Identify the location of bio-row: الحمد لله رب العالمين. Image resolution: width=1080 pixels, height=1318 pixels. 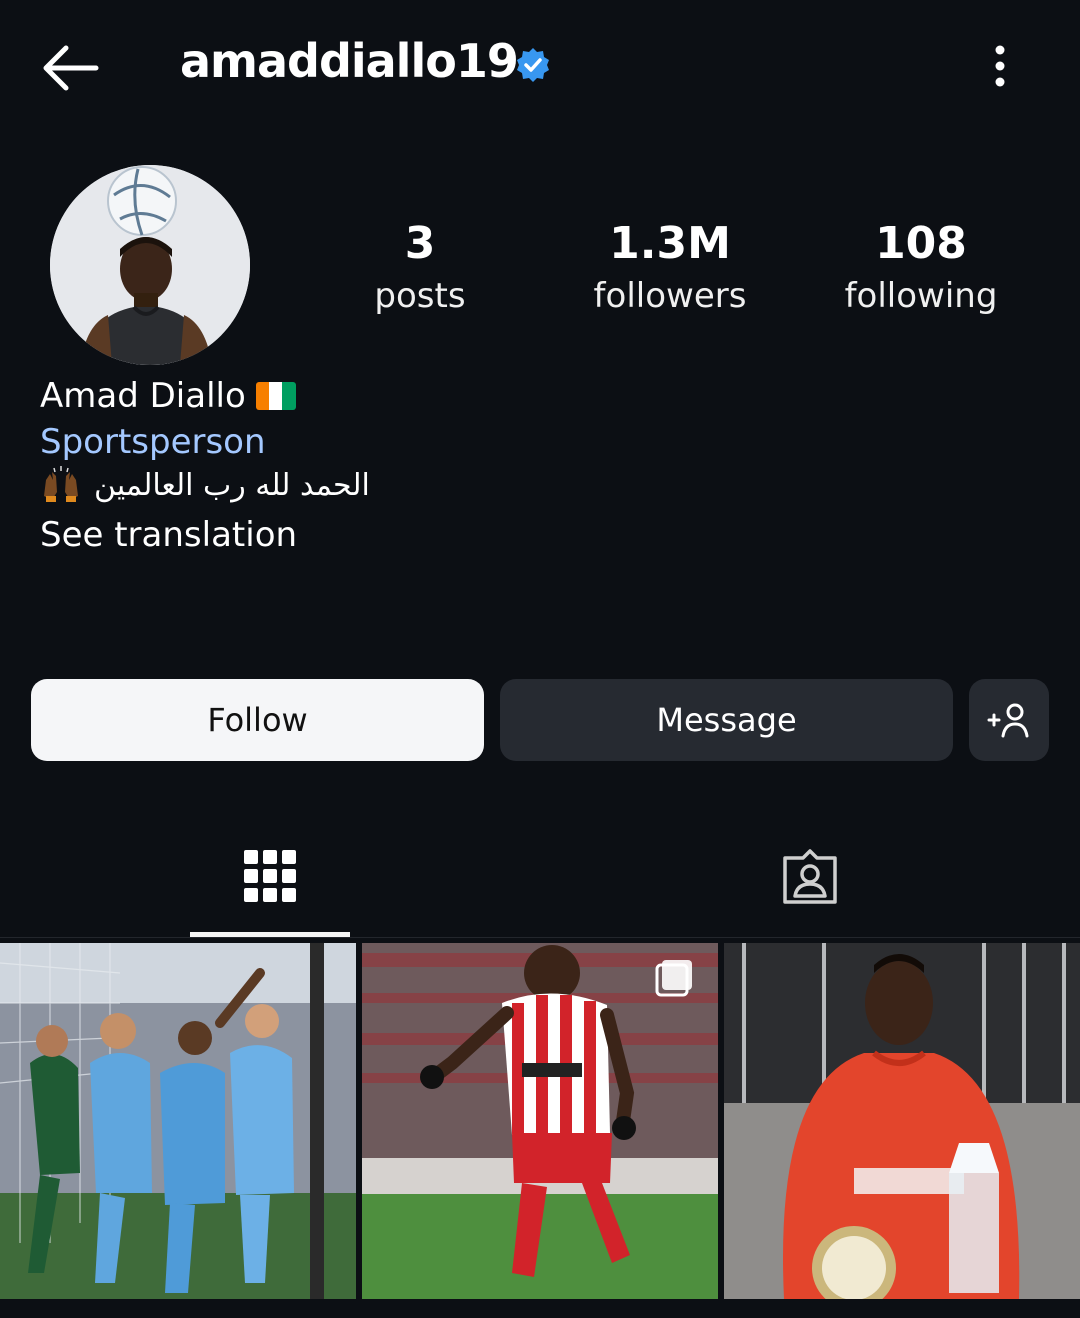
(205, 485).